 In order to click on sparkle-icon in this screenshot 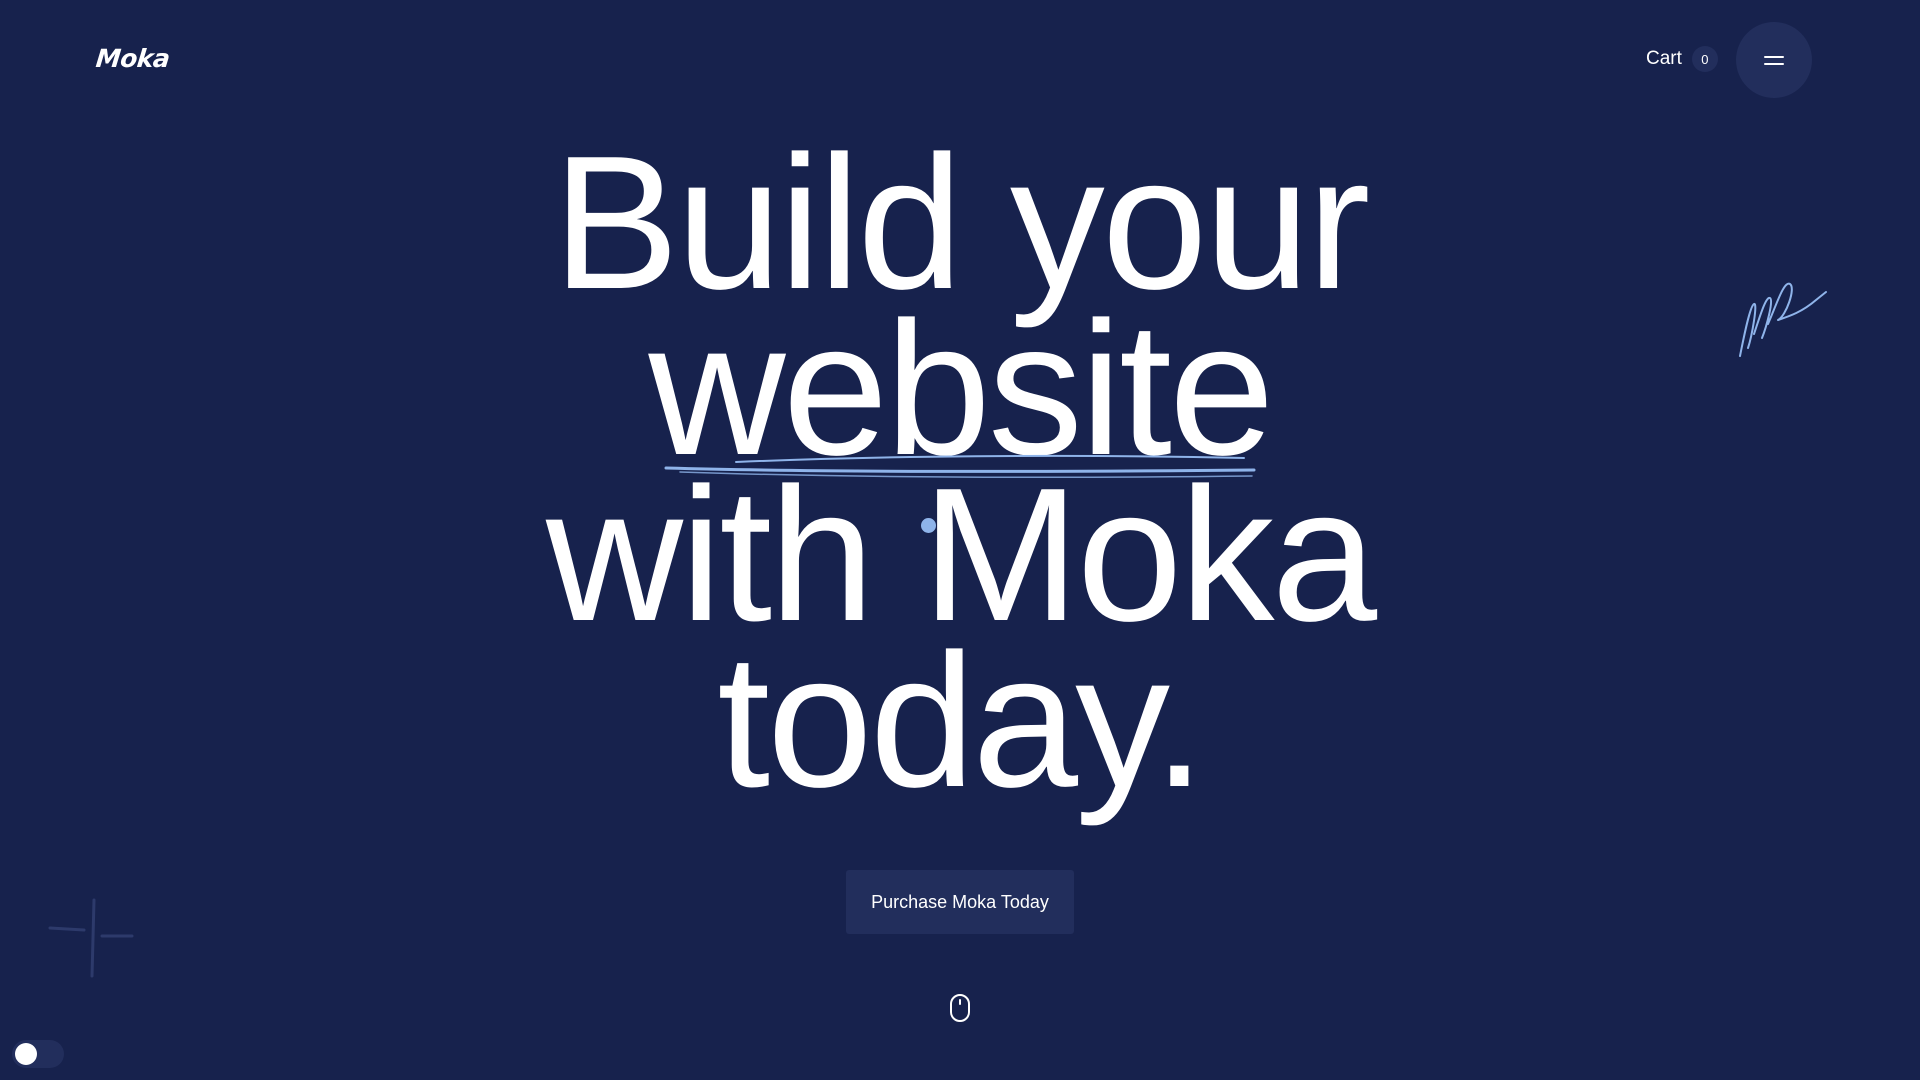, I will do `click(91, 938)`.